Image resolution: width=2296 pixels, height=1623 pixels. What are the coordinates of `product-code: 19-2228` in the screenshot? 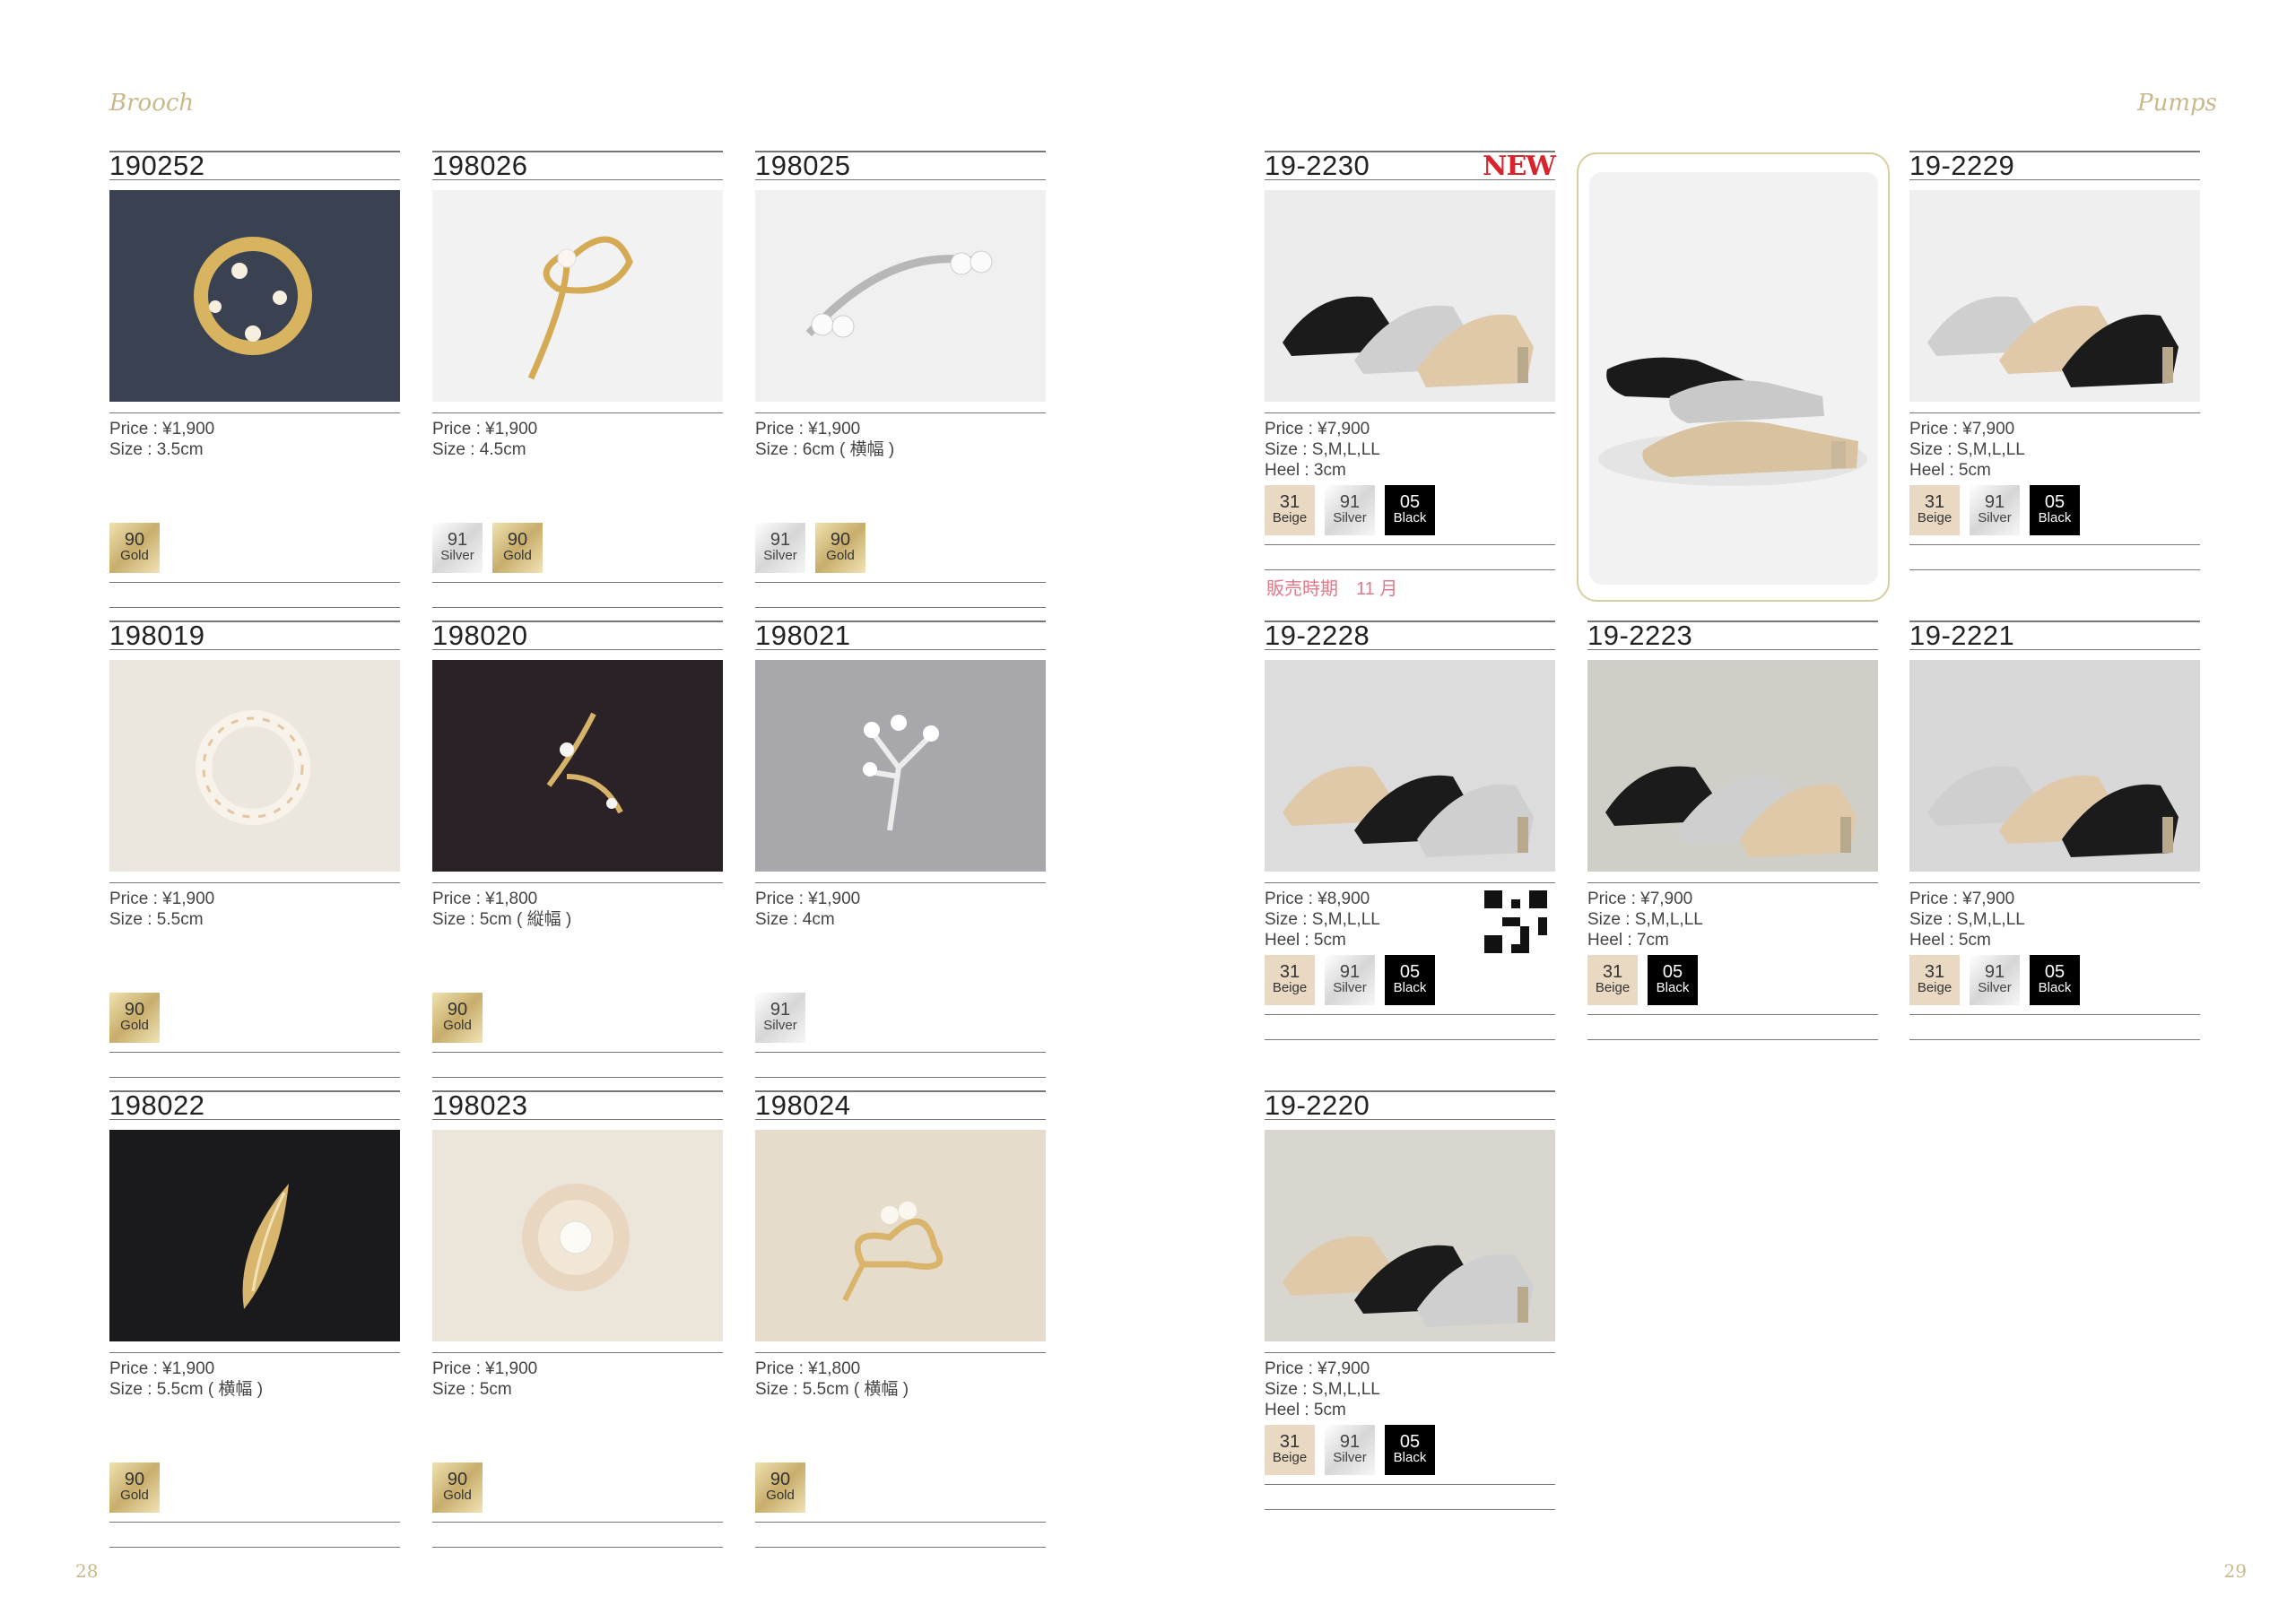 It's located at (1317, 635).